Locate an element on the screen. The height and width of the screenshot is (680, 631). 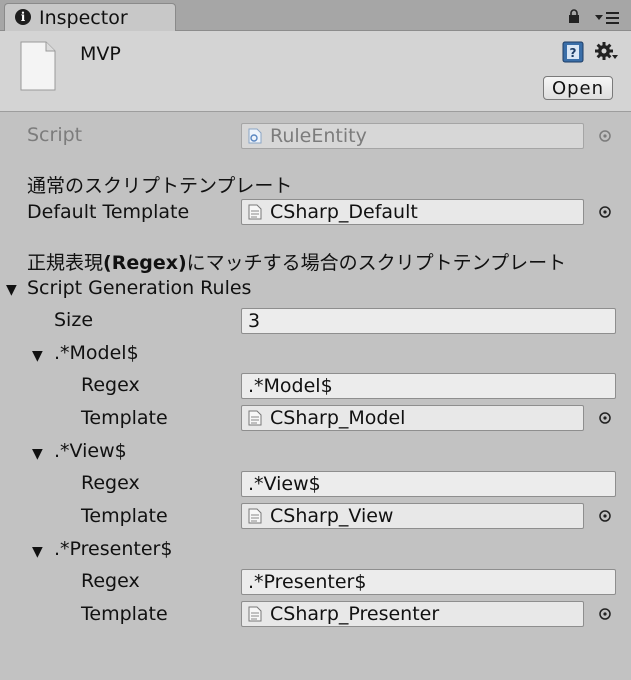
tab-strip: i Inspector is located at coordinates (315, 15).